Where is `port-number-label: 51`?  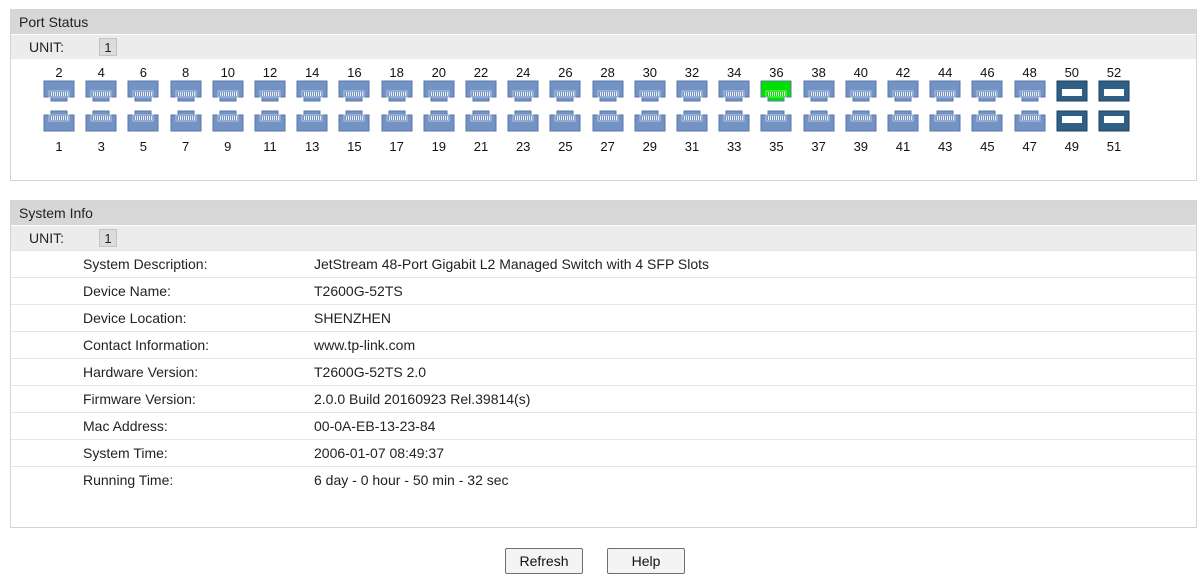
port-number-label: 51 is located at coordinates (1114, 146).